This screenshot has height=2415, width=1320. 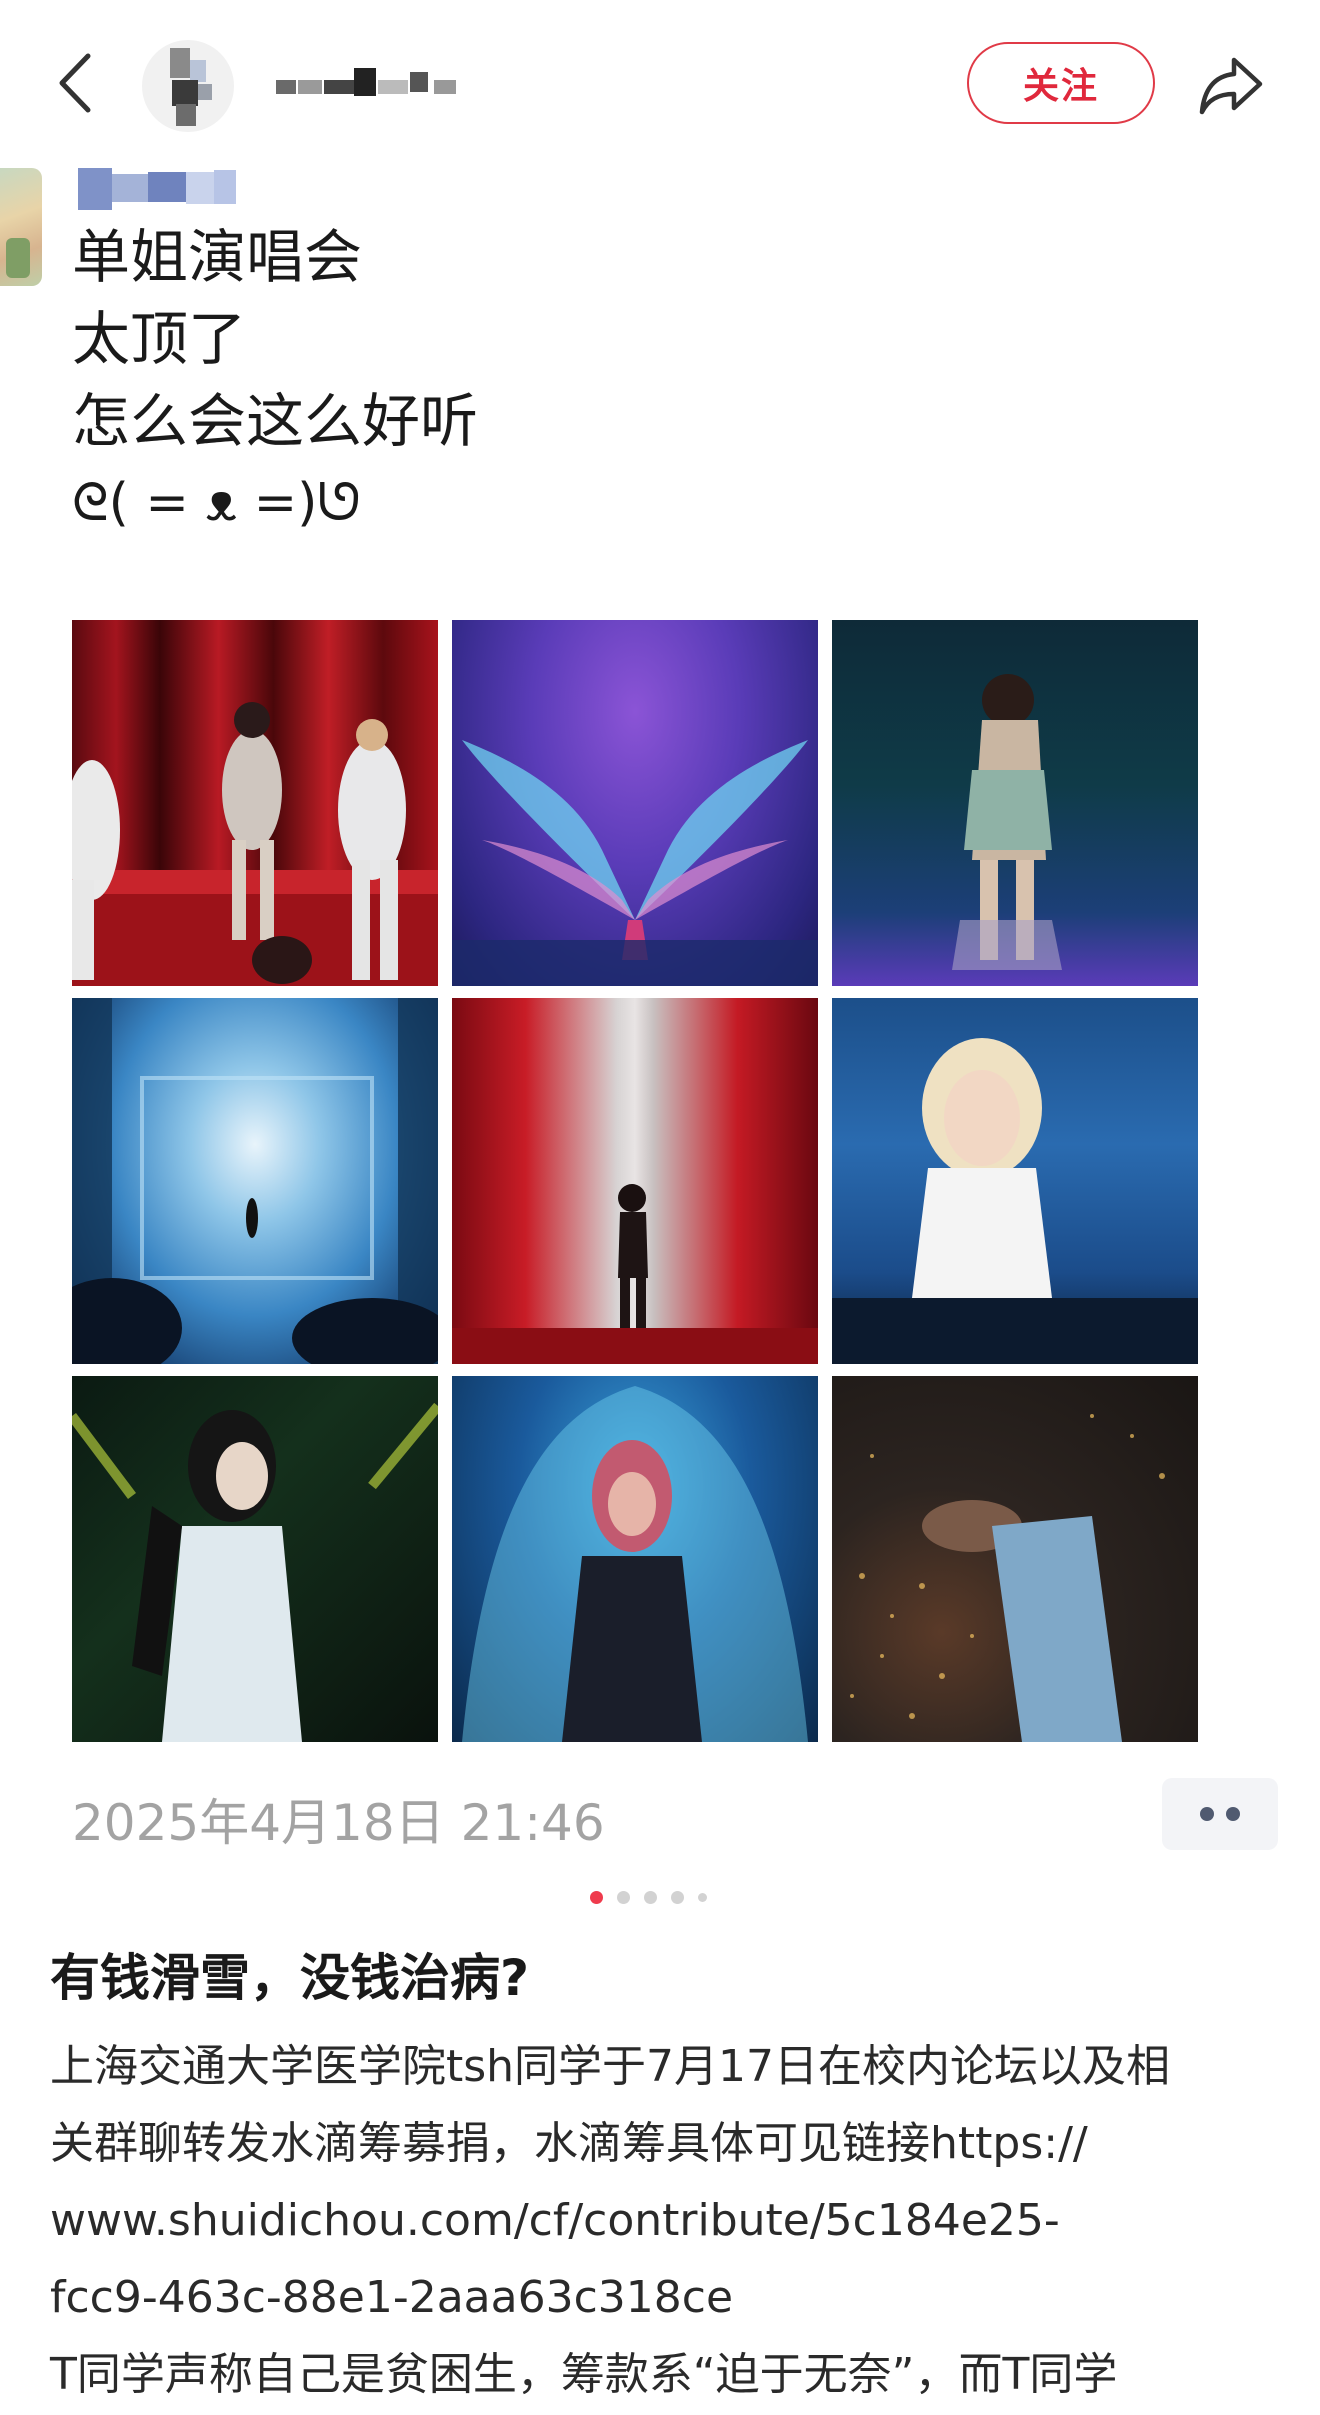 What do you see at coordinates (338, 1823) in the screenshot?
I see `post-timestamp: 2025年4月18日 21:46` at bounding box center [338, 1823].